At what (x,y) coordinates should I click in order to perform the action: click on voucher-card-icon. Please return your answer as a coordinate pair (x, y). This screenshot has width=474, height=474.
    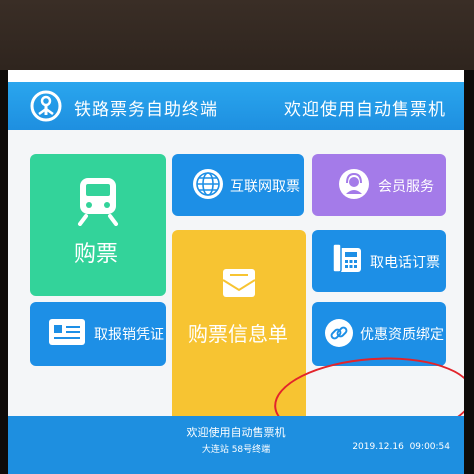
    Looking at the image, I should click on (67, 332).